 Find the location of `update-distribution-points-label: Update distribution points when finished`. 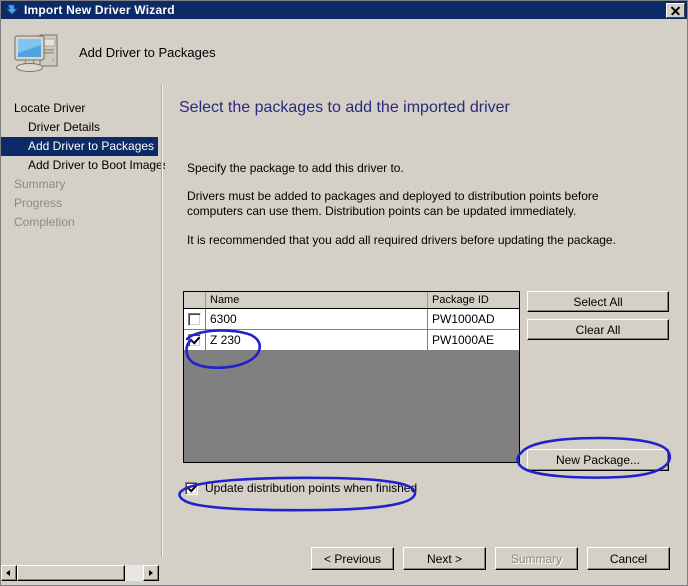

update-distribution-points-label: Update distribution points when finished is located at coordinates (311, 488).